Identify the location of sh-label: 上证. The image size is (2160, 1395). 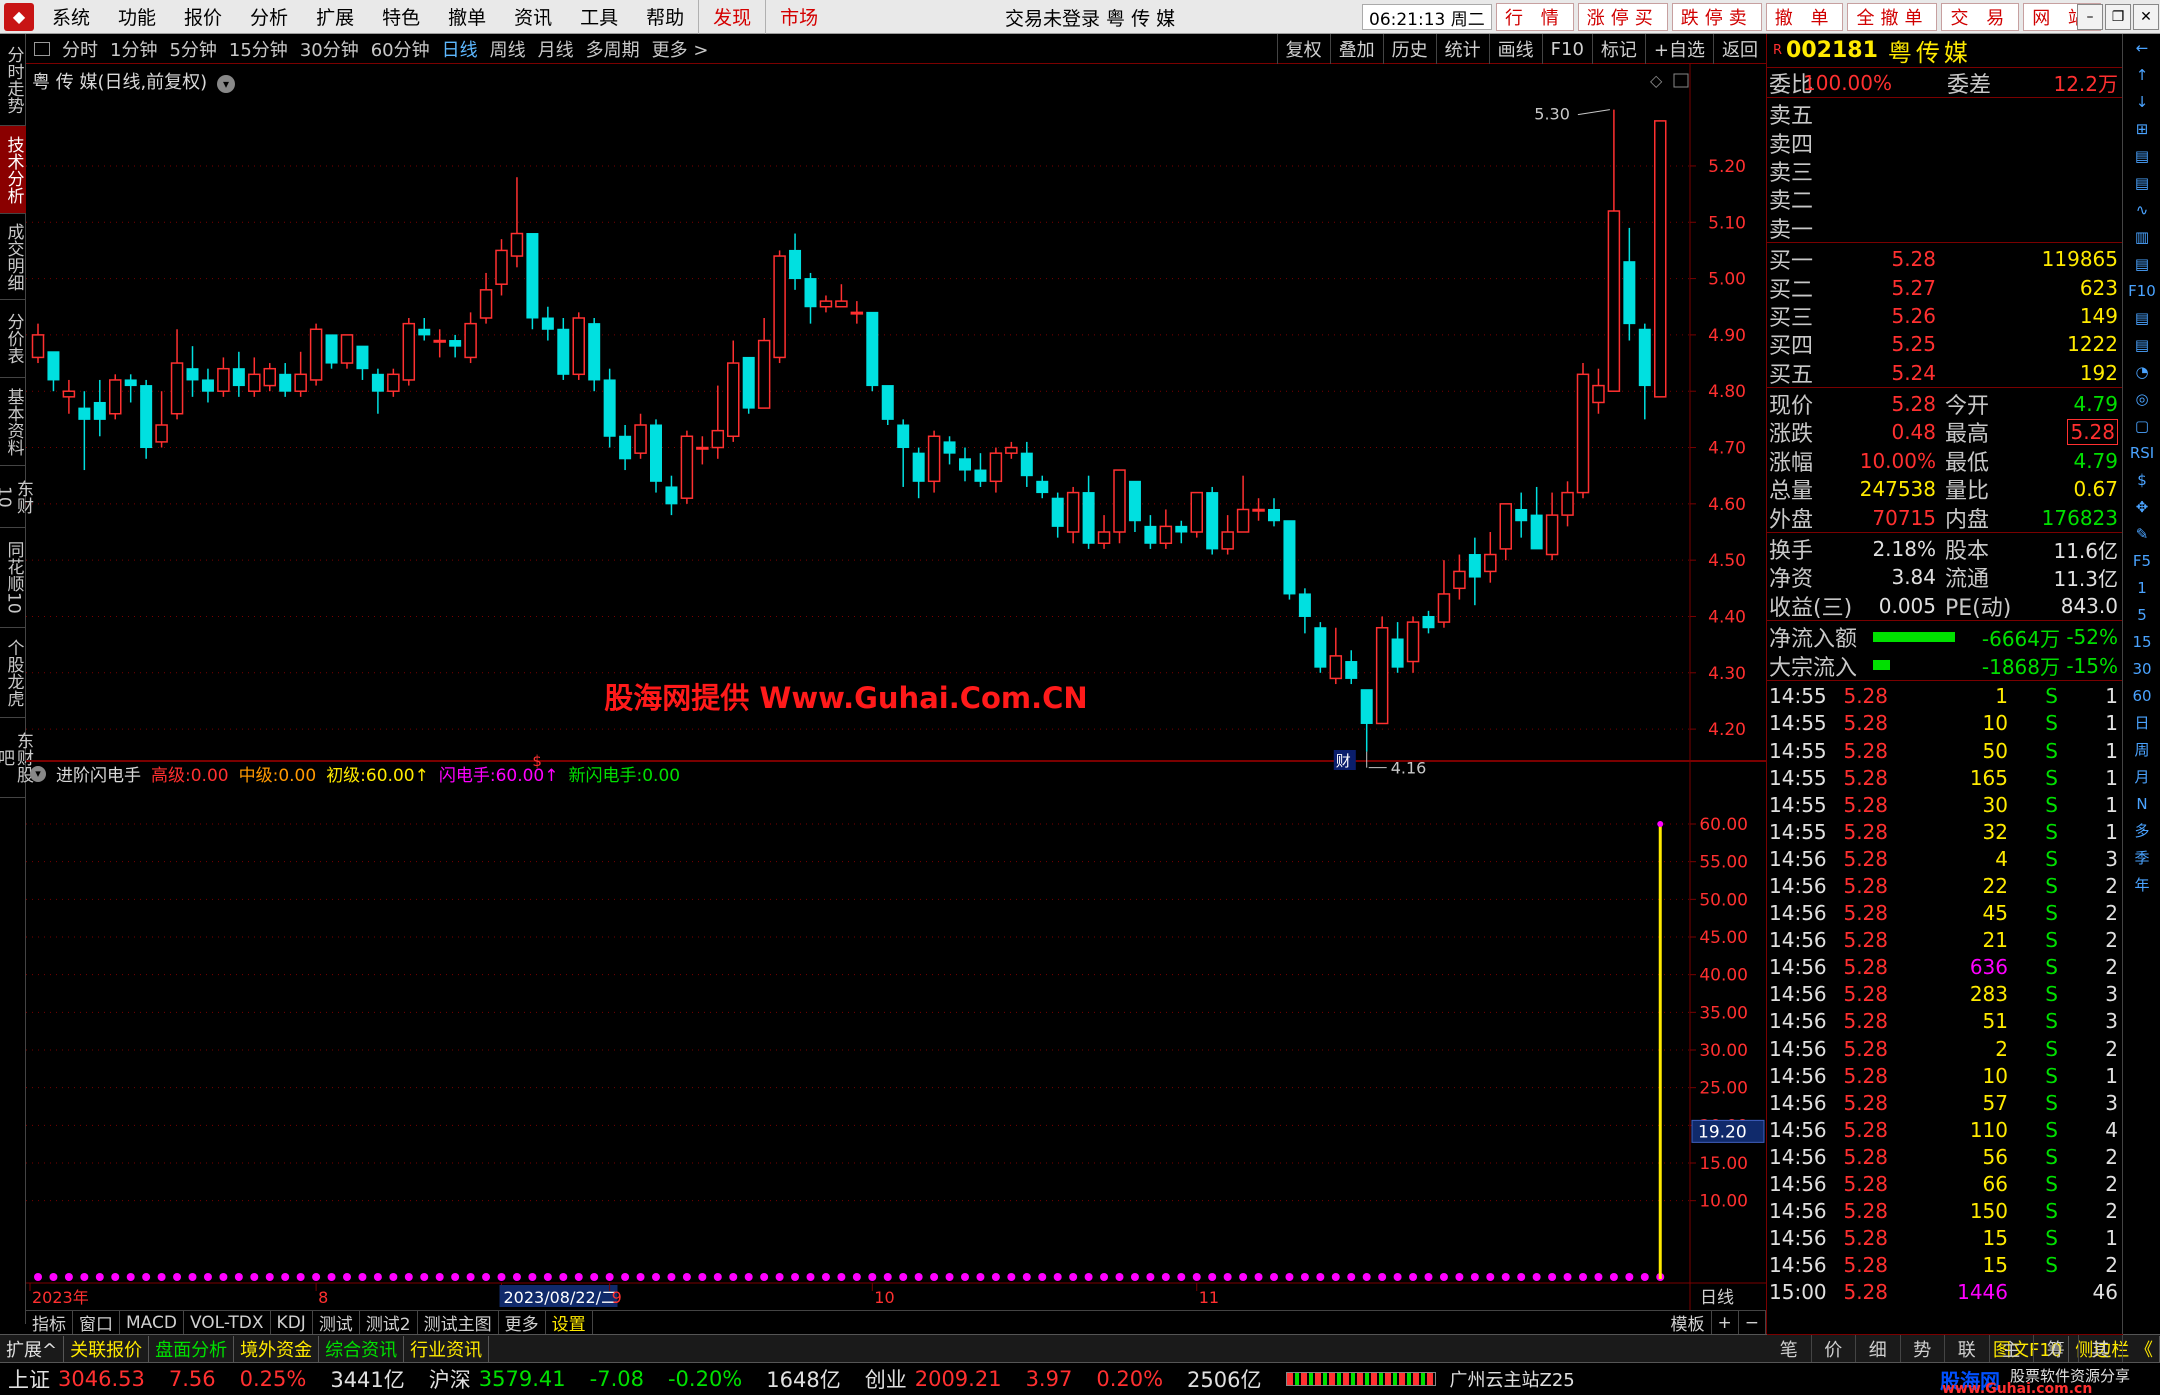
(29, 1379).